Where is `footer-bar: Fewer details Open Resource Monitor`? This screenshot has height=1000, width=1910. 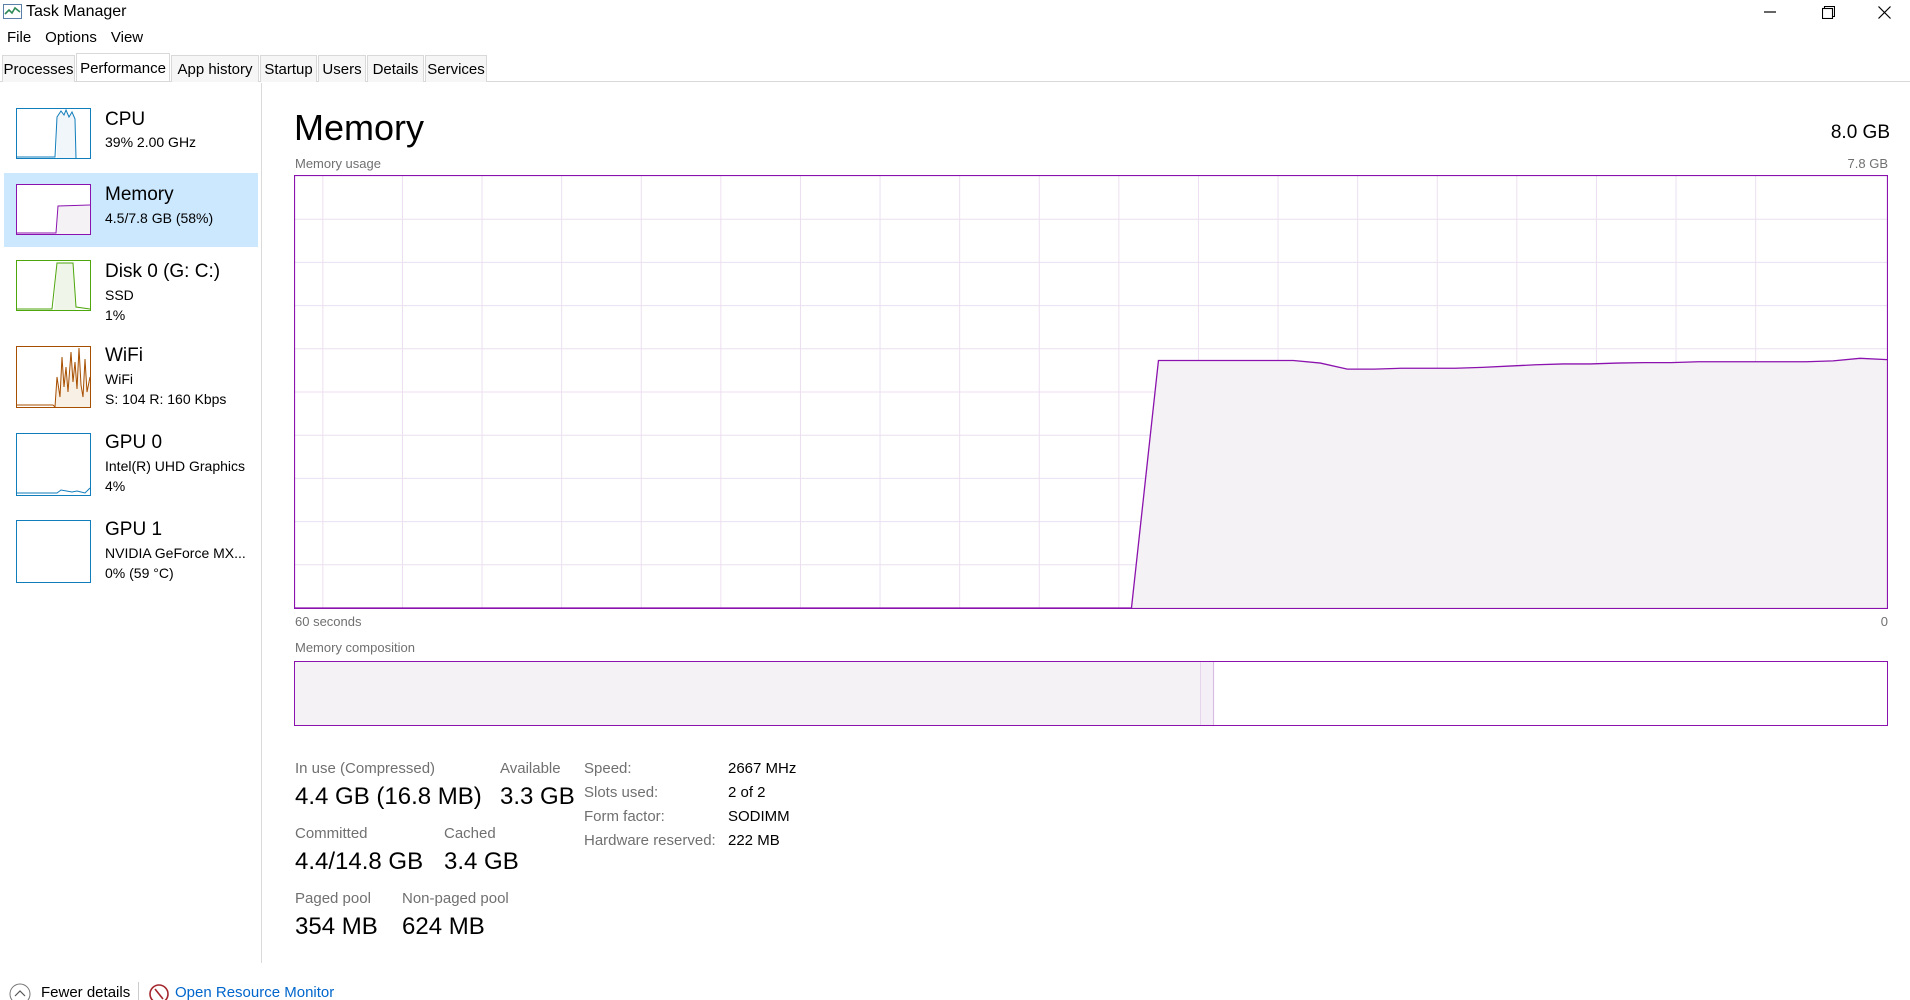 footer-bar: Fewer details Open Resource Monitor is located at coordinates (955, 990).